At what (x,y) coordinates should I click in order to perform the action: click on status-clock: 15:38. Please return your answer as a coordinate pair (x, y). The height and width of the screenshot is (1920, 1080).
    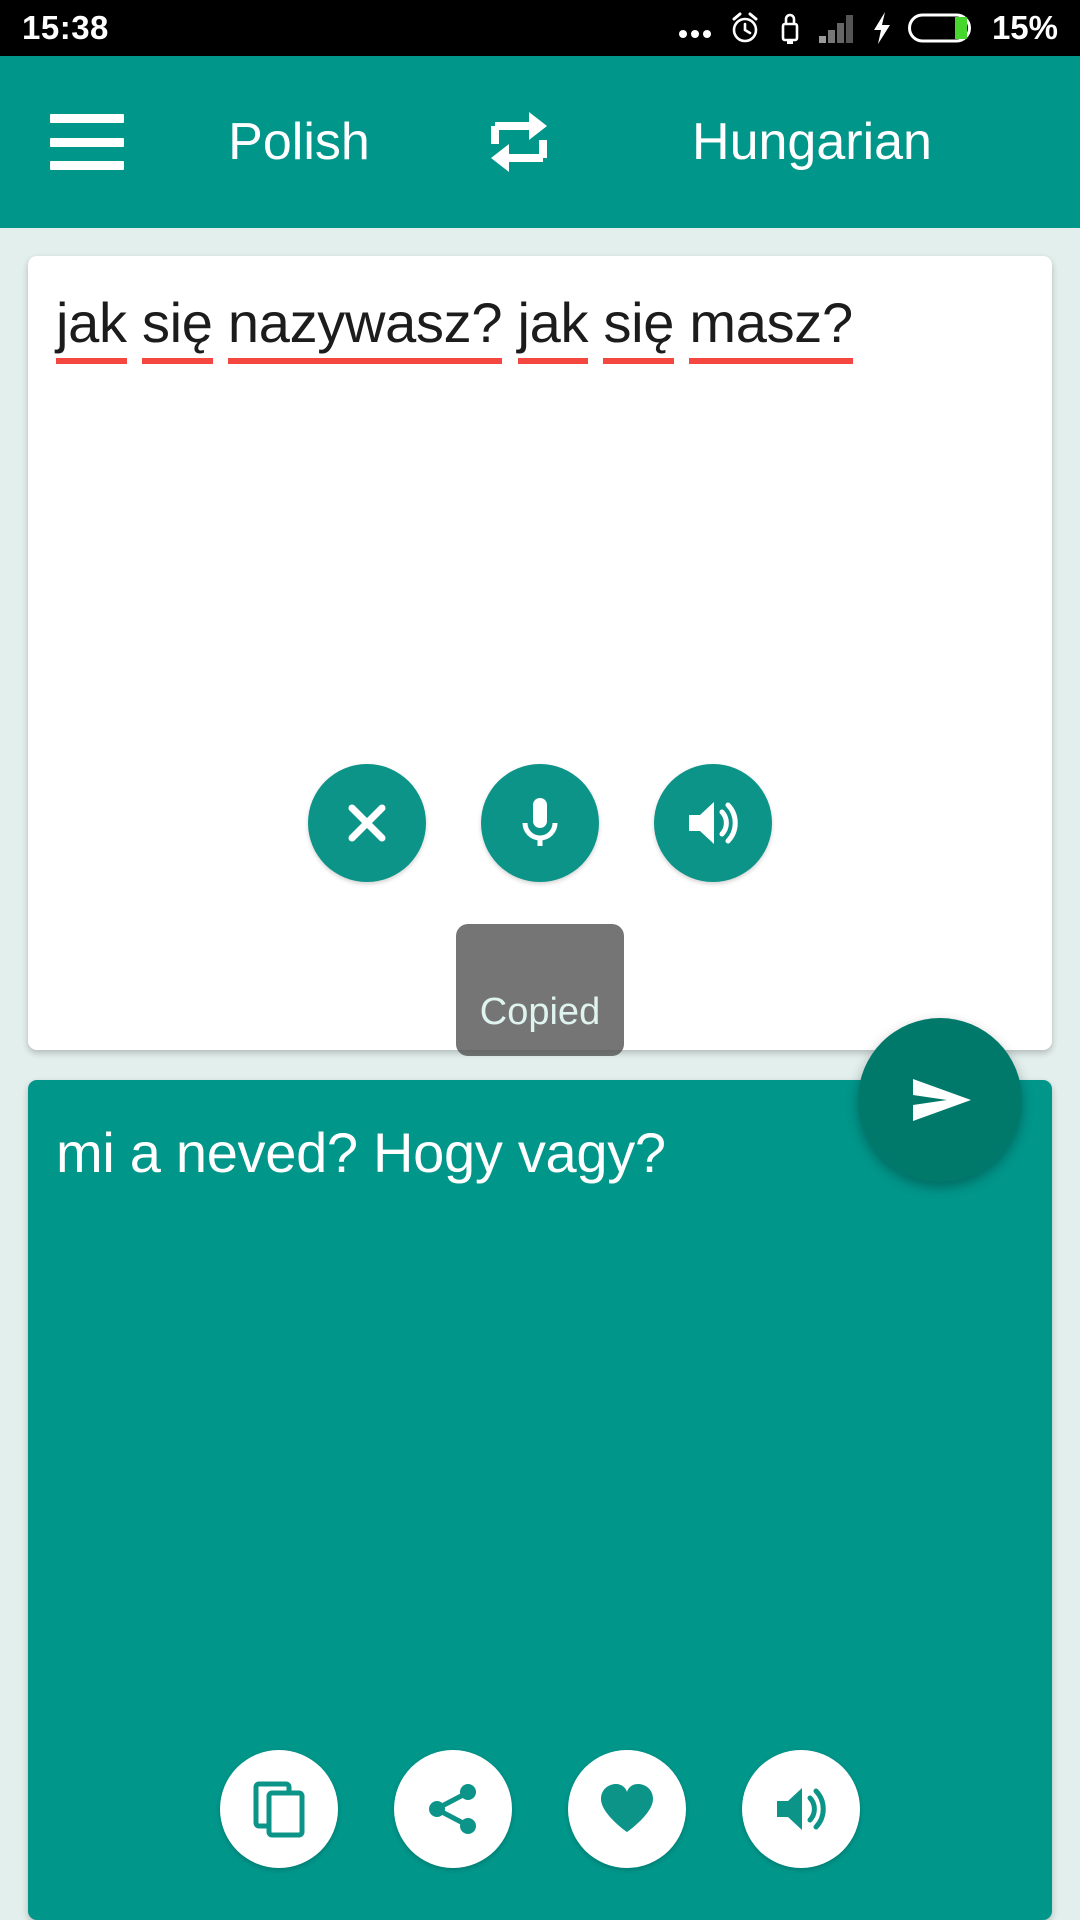
    Looking at the image, I should click on (65, 27).